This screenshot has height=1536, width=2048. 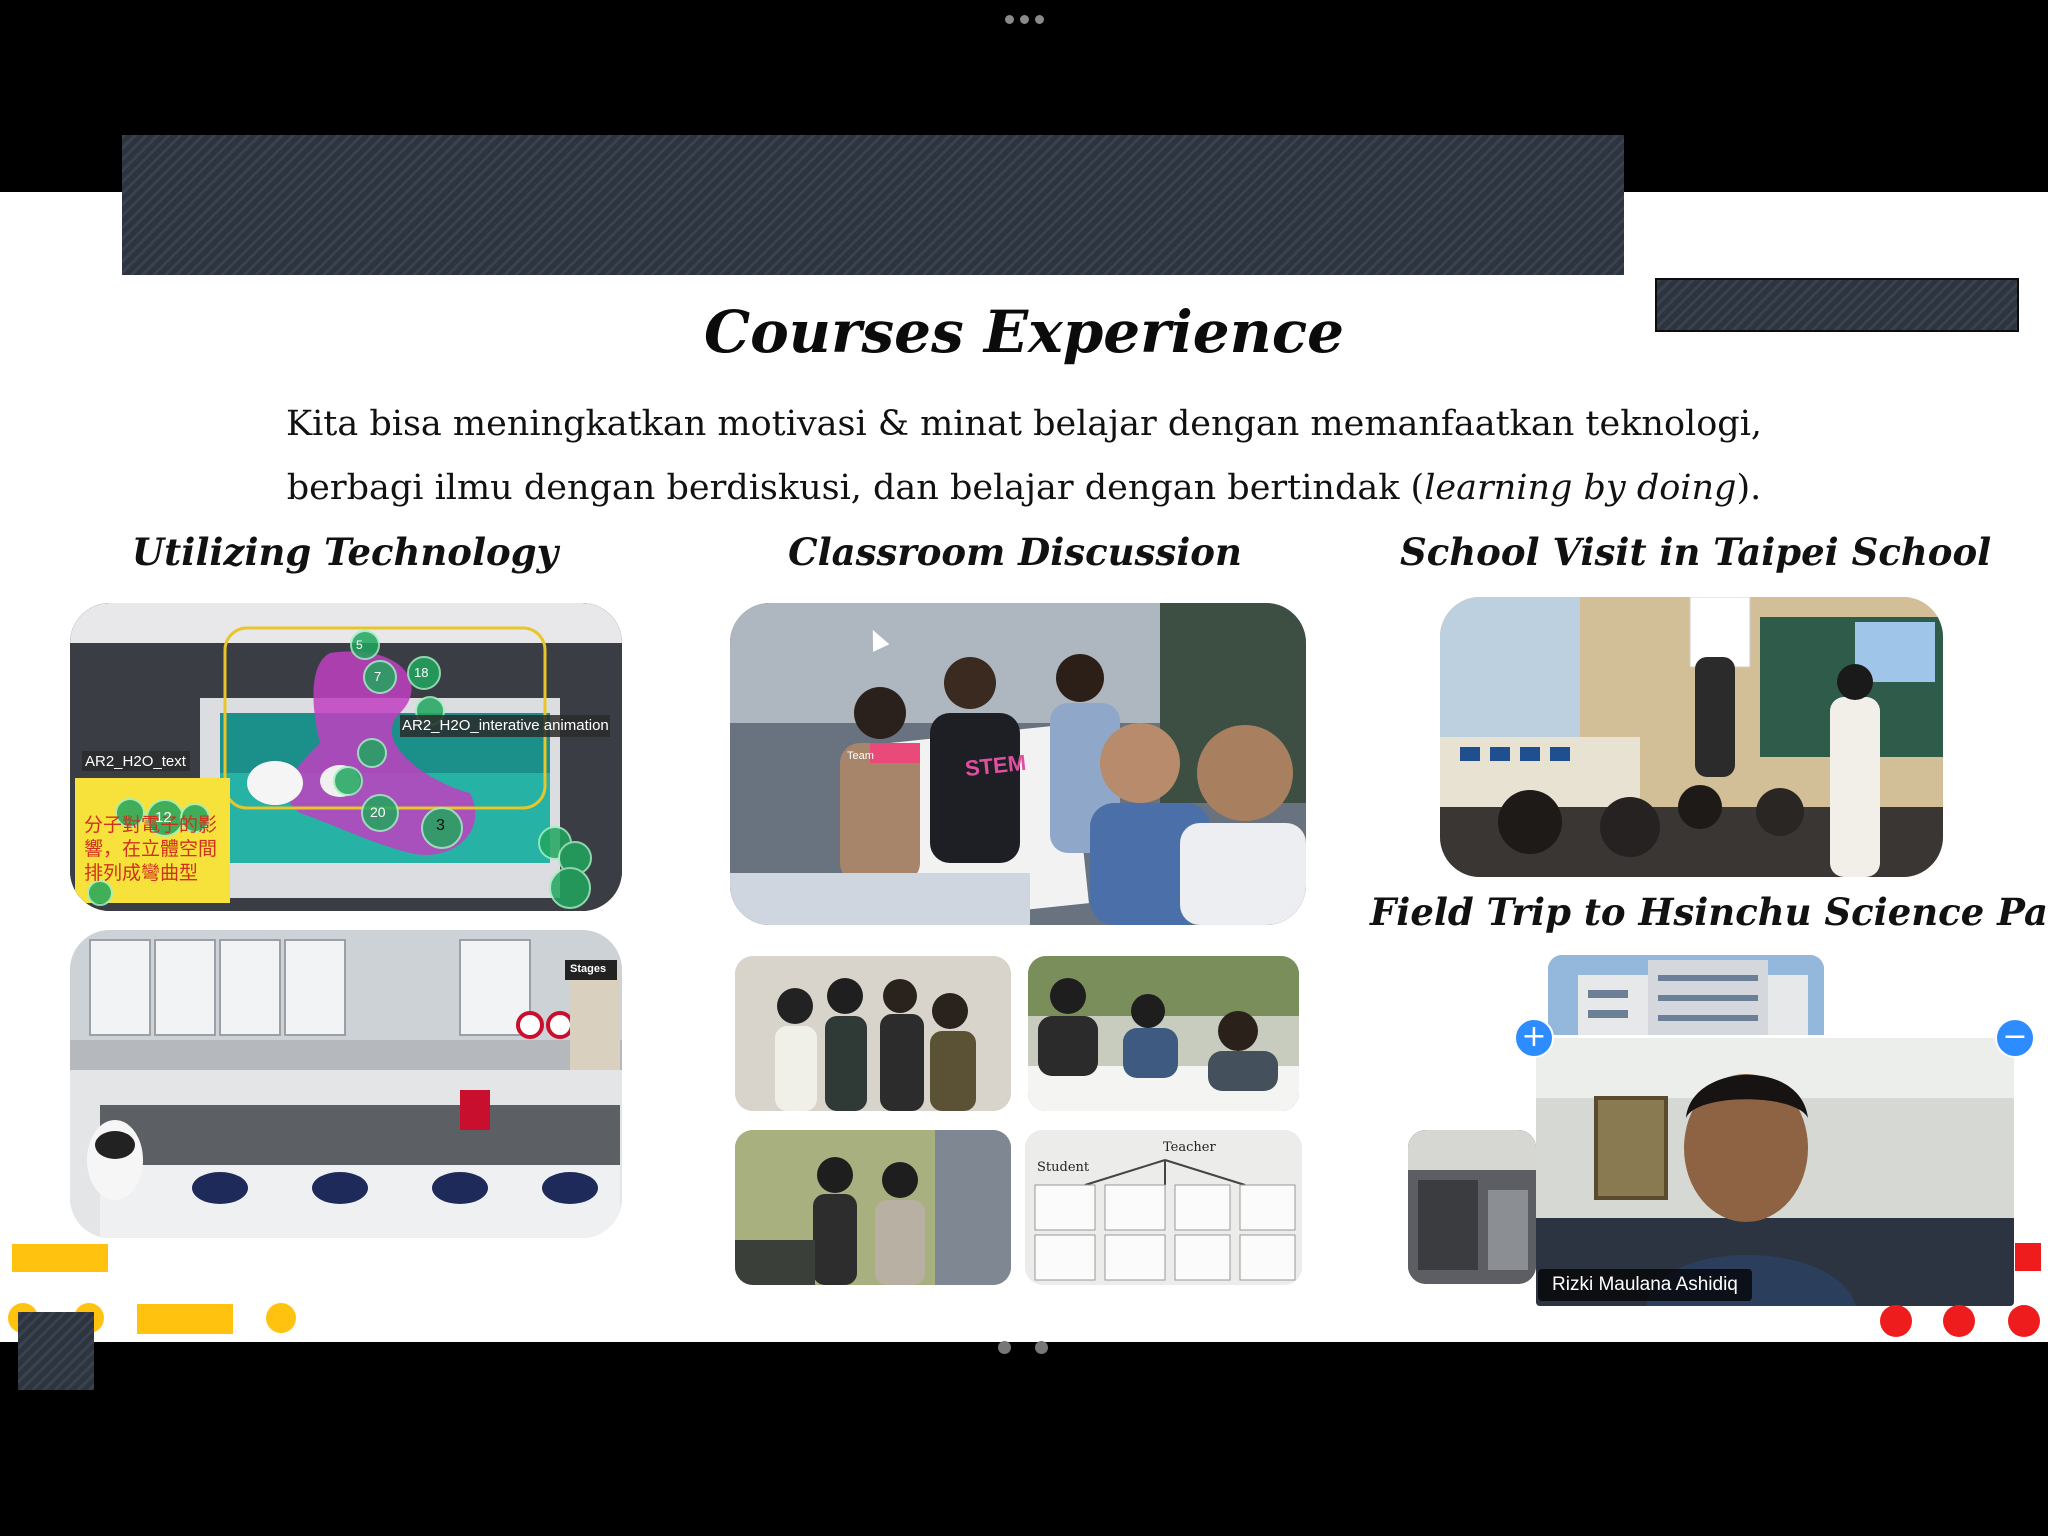 What do you see at coordinates (1163, 1207) in the screenshot?
I see `photo-whiteboard-notes: Student Teacher` at bounding box center [1163, 1207].